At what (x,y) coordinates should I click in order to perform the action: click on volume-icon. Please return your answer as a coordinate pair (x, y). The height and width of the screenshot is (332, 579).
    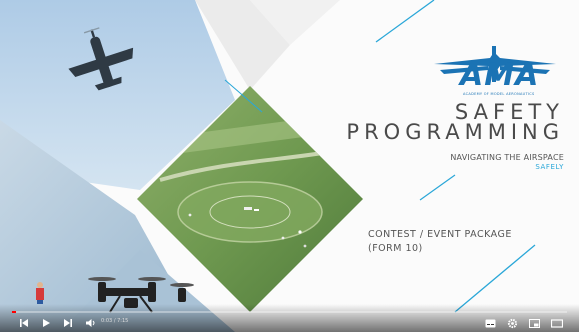
    Looking at the image, I should click on (90, 323).